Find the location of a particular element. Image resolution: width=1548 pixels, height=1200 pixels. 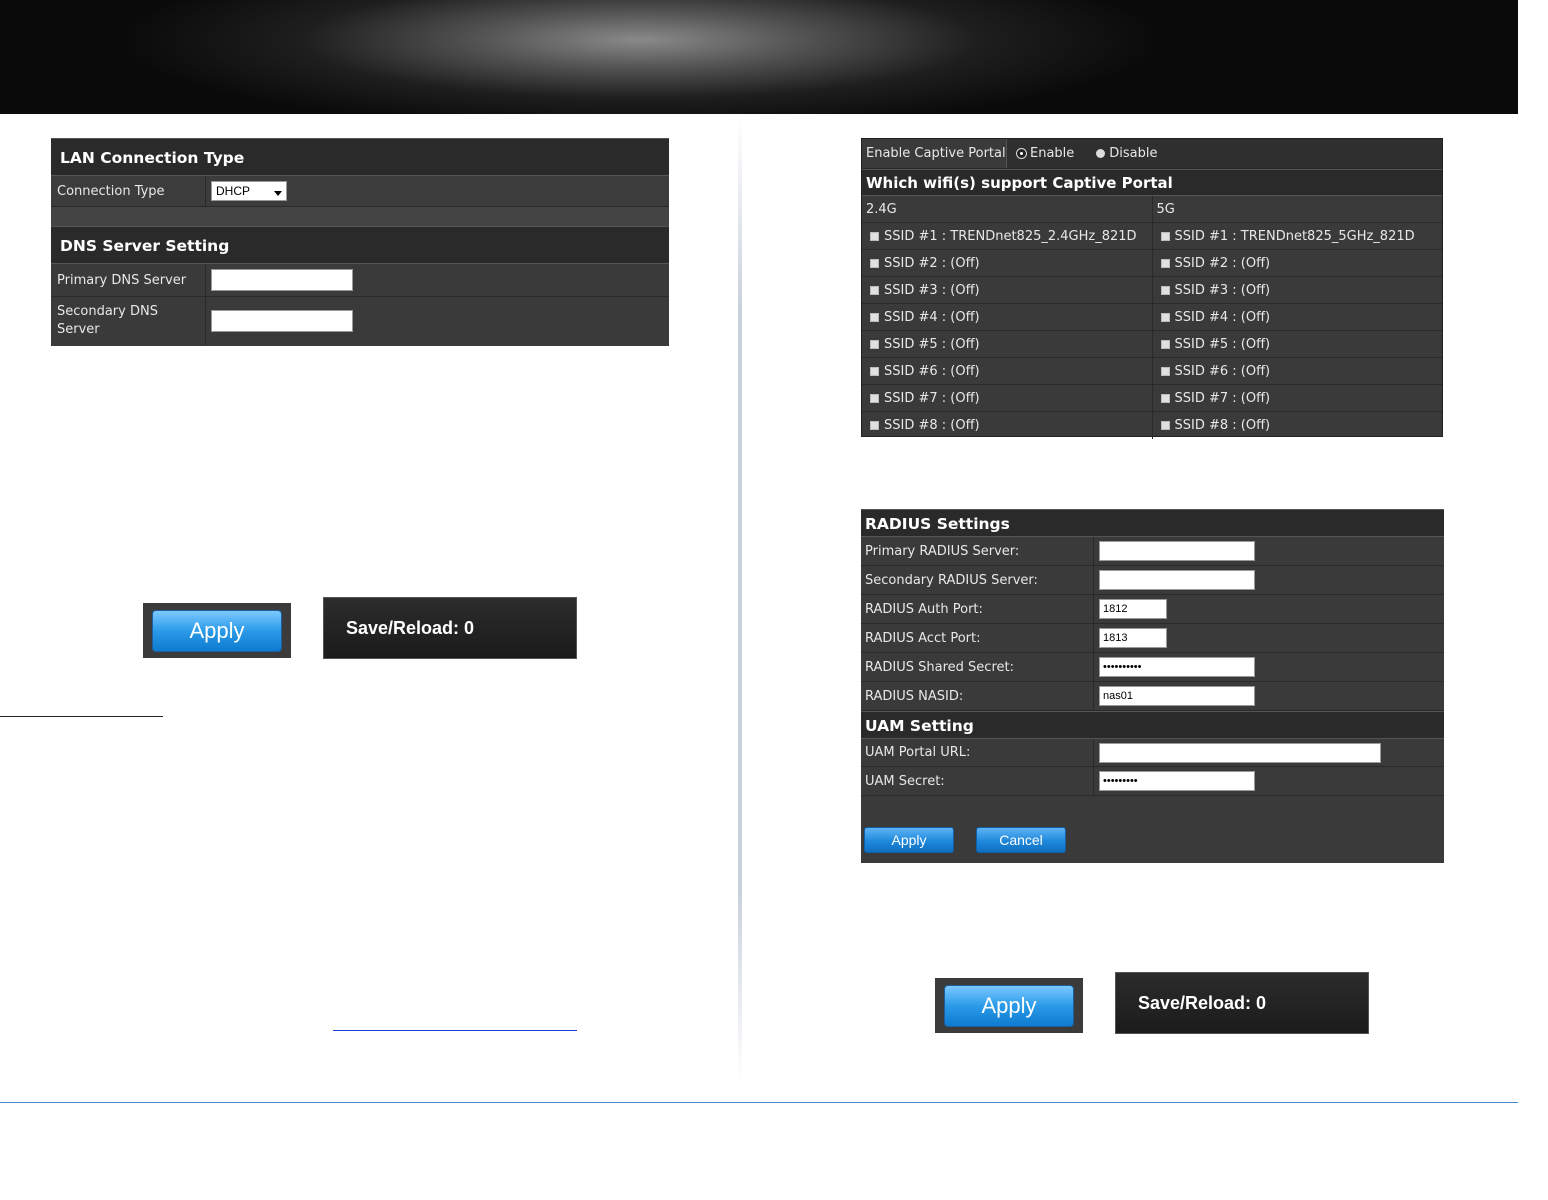

primary-radius-input is located at coordinates (1177, 551).